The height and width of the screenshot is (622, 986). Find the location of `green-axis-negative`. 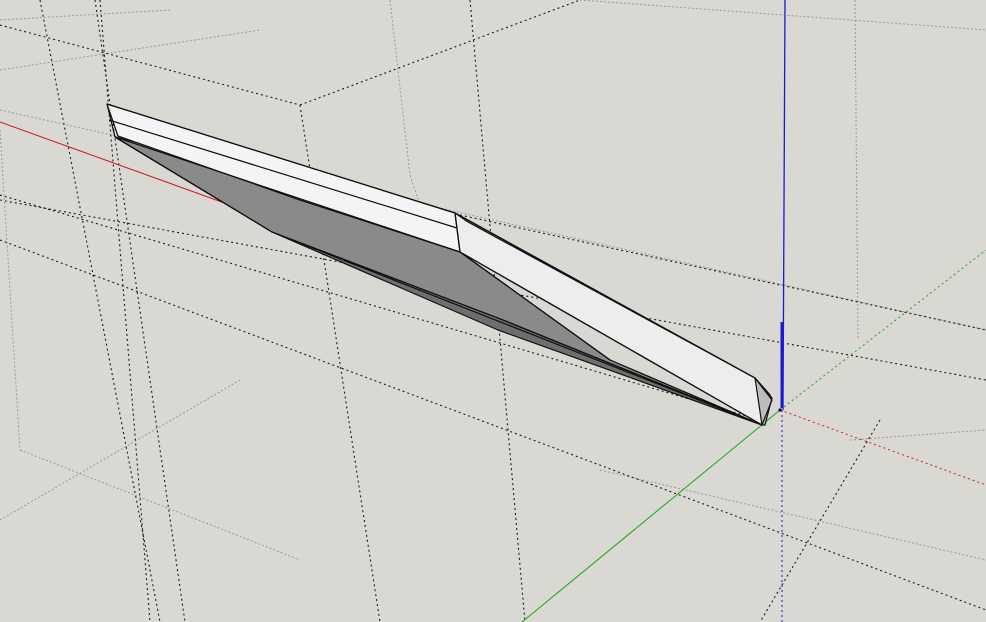

green-axis-negative is located at coordinates (882, 330).